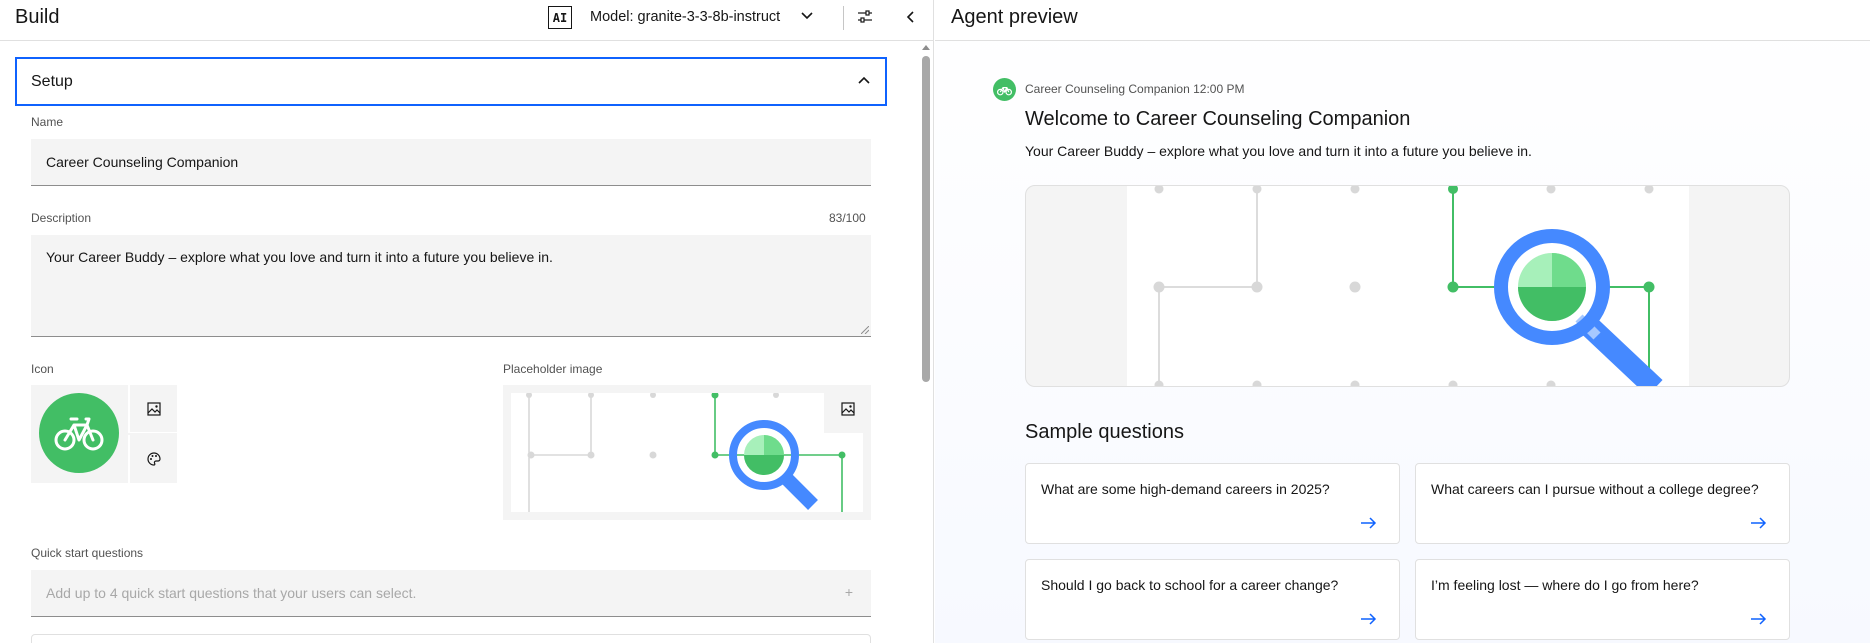  I want to click on palette-icon, so click(153, 459).